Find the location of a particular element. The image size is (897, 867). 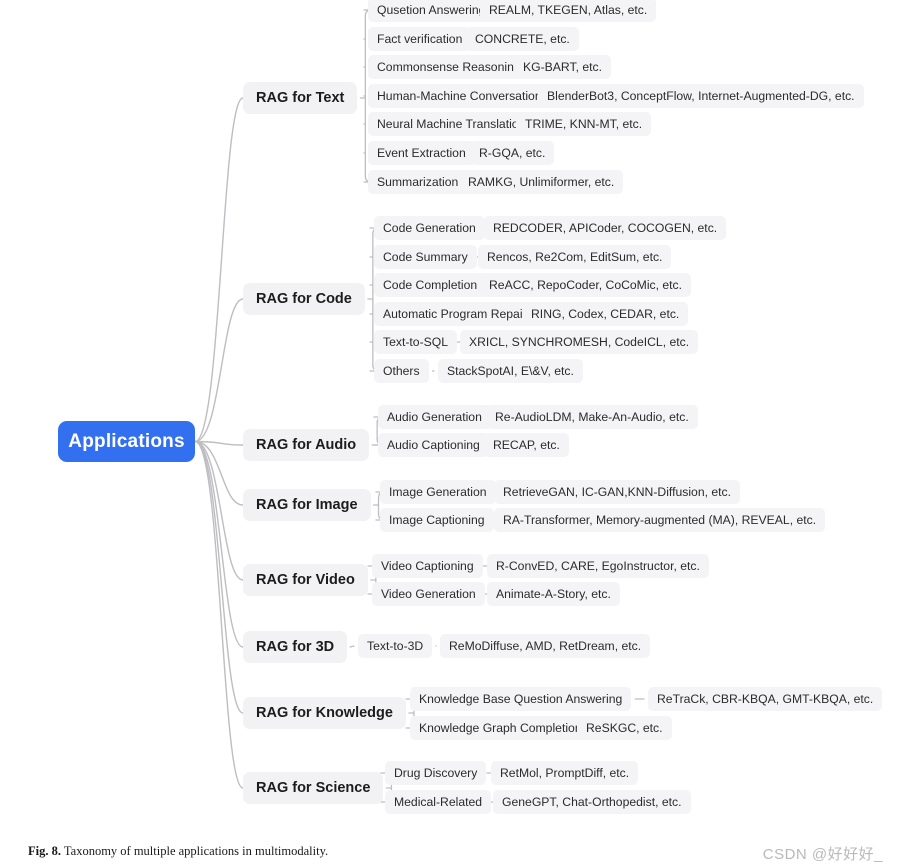

task-node-knowledge-base-question-answering: Knowledge Base Question Answering is located at coordinates (521, 699).